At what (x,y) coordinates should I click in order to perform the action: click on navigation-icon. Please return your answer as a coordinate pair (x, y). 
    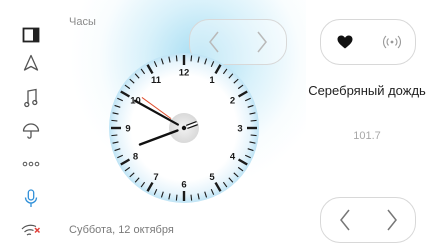
    Looking at the image, I should click on (31, 63).